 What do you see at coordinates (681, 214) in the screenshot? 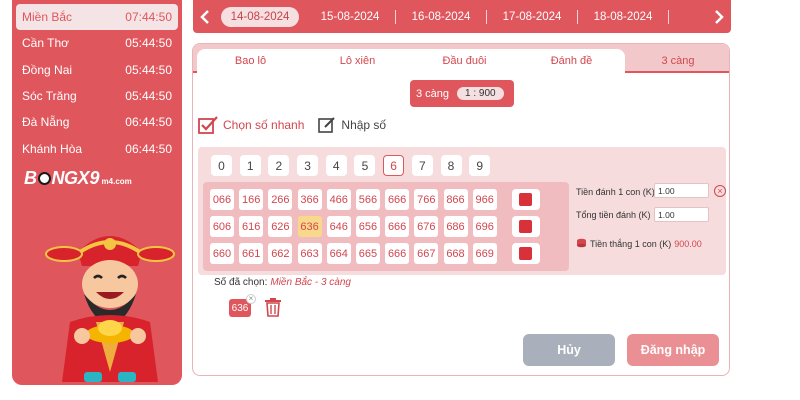
I see `total-input` at bounding box center [681, 214].